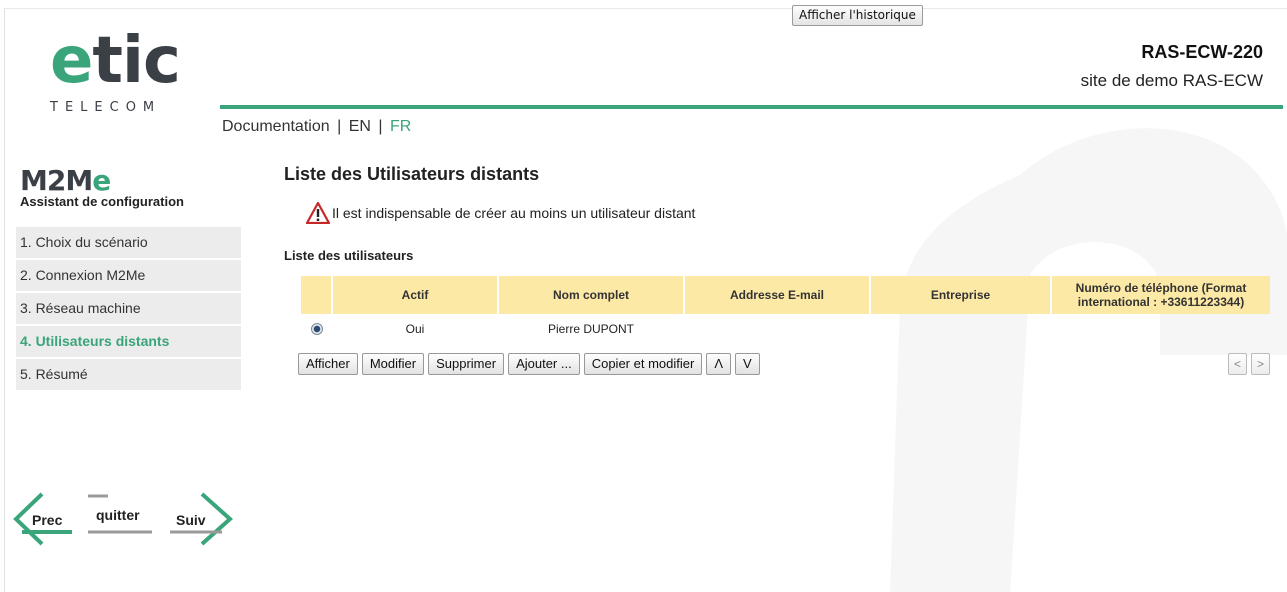 This screenshot has height=592, width=1287. I want to click on move-up-button: Λ, so click(718, 364).